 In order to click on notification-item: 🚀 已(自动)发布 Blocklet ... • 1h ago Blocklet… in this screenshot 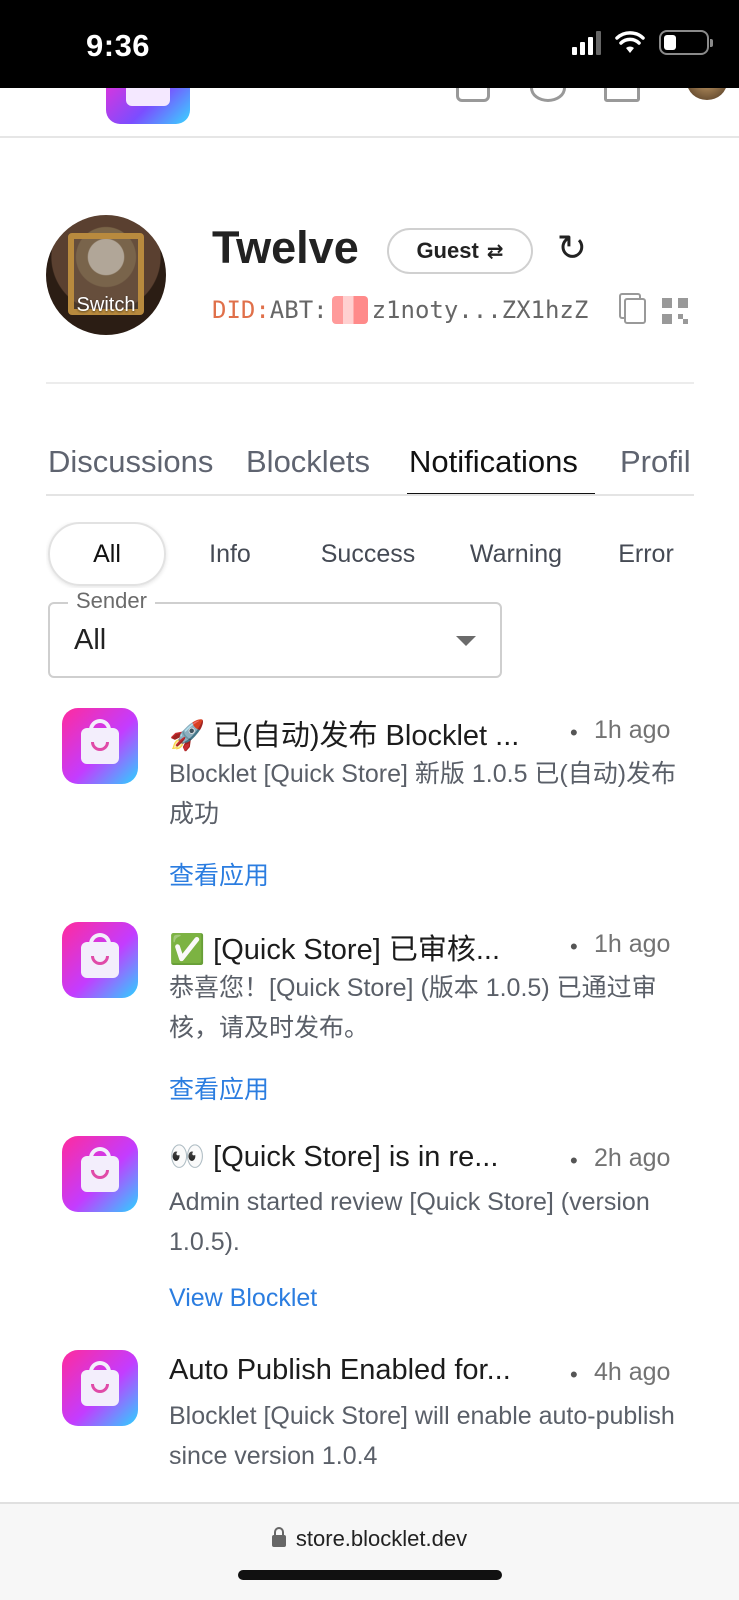, I will do `click(369, 799)`.